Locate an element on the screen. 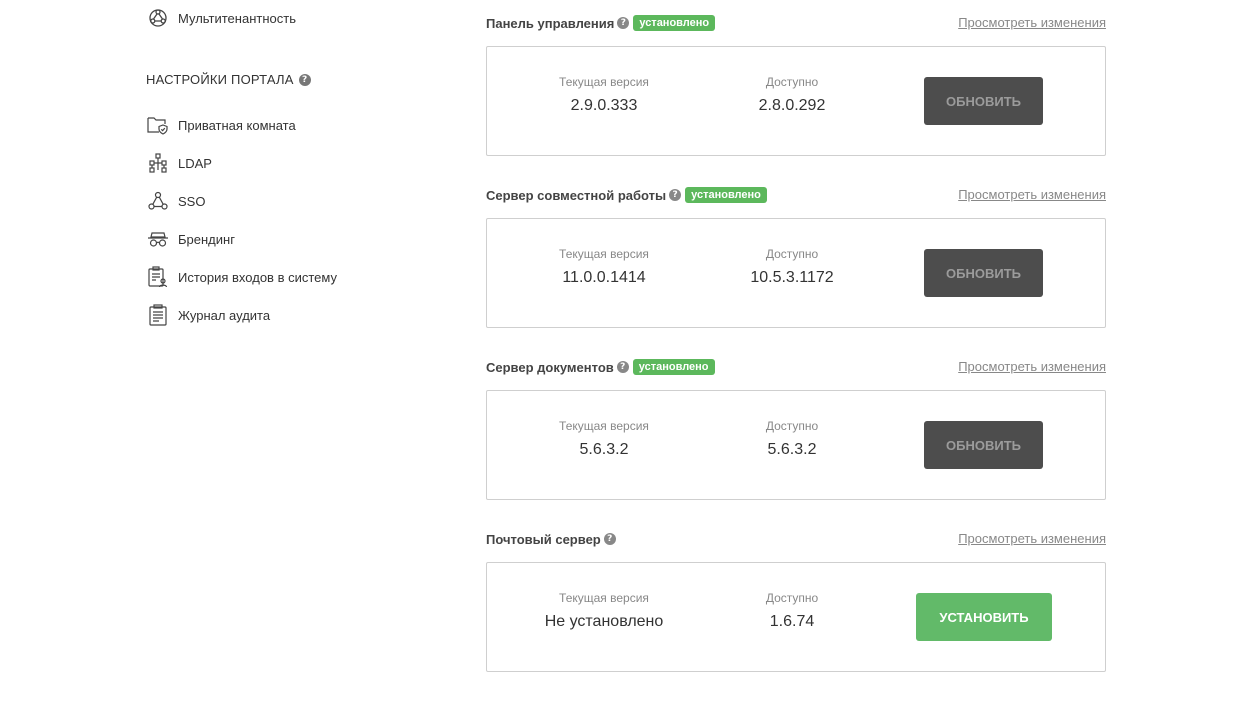 The width and height of the screenshot is (1240, 708). sidebar-item-branding: Брендинг is located at coordinates (190, 239).